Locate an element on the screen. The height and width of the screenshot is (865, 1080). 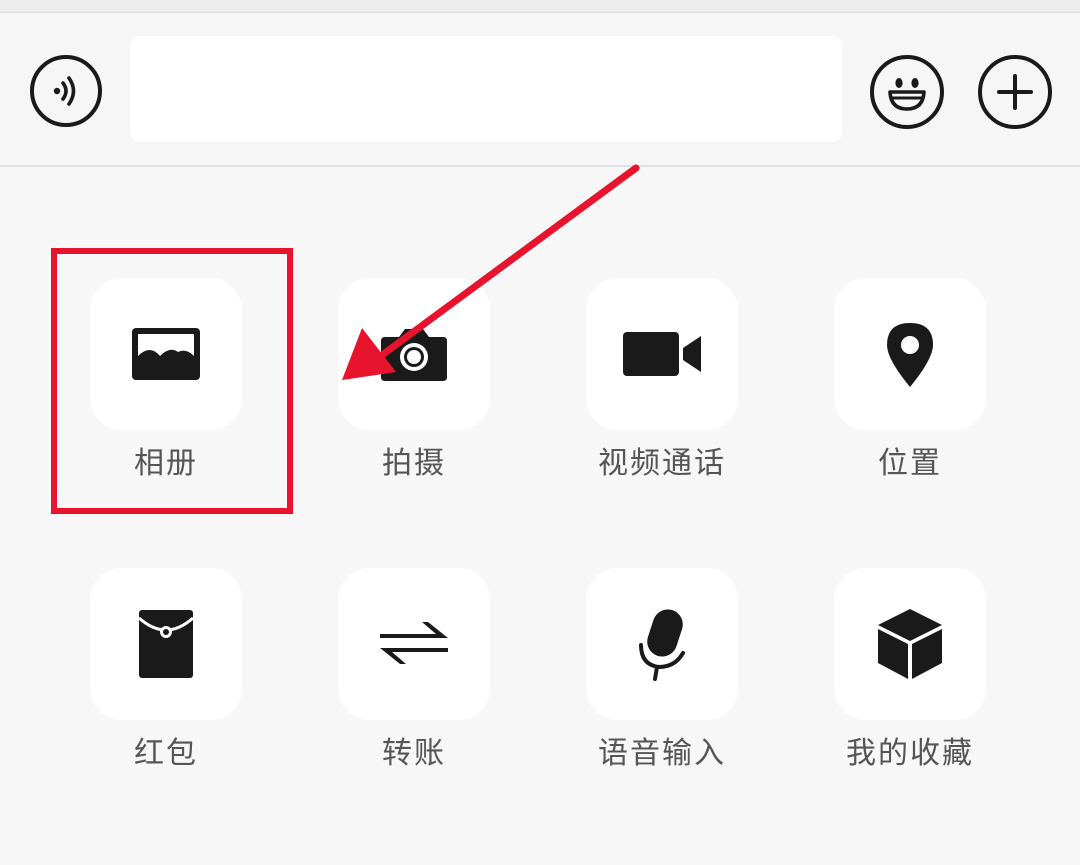
voice-toggle-button is located at coordinates (66, 91).